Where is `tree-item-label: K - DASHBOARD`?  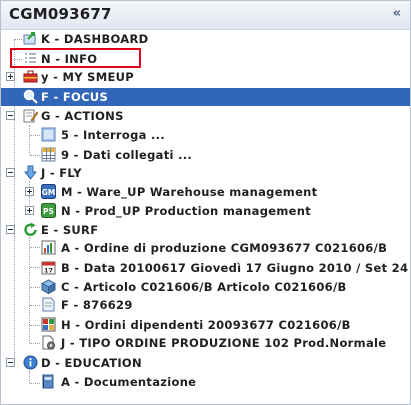
tree-item-label: K - DASHBOARD is located at coordinates (95, 39).